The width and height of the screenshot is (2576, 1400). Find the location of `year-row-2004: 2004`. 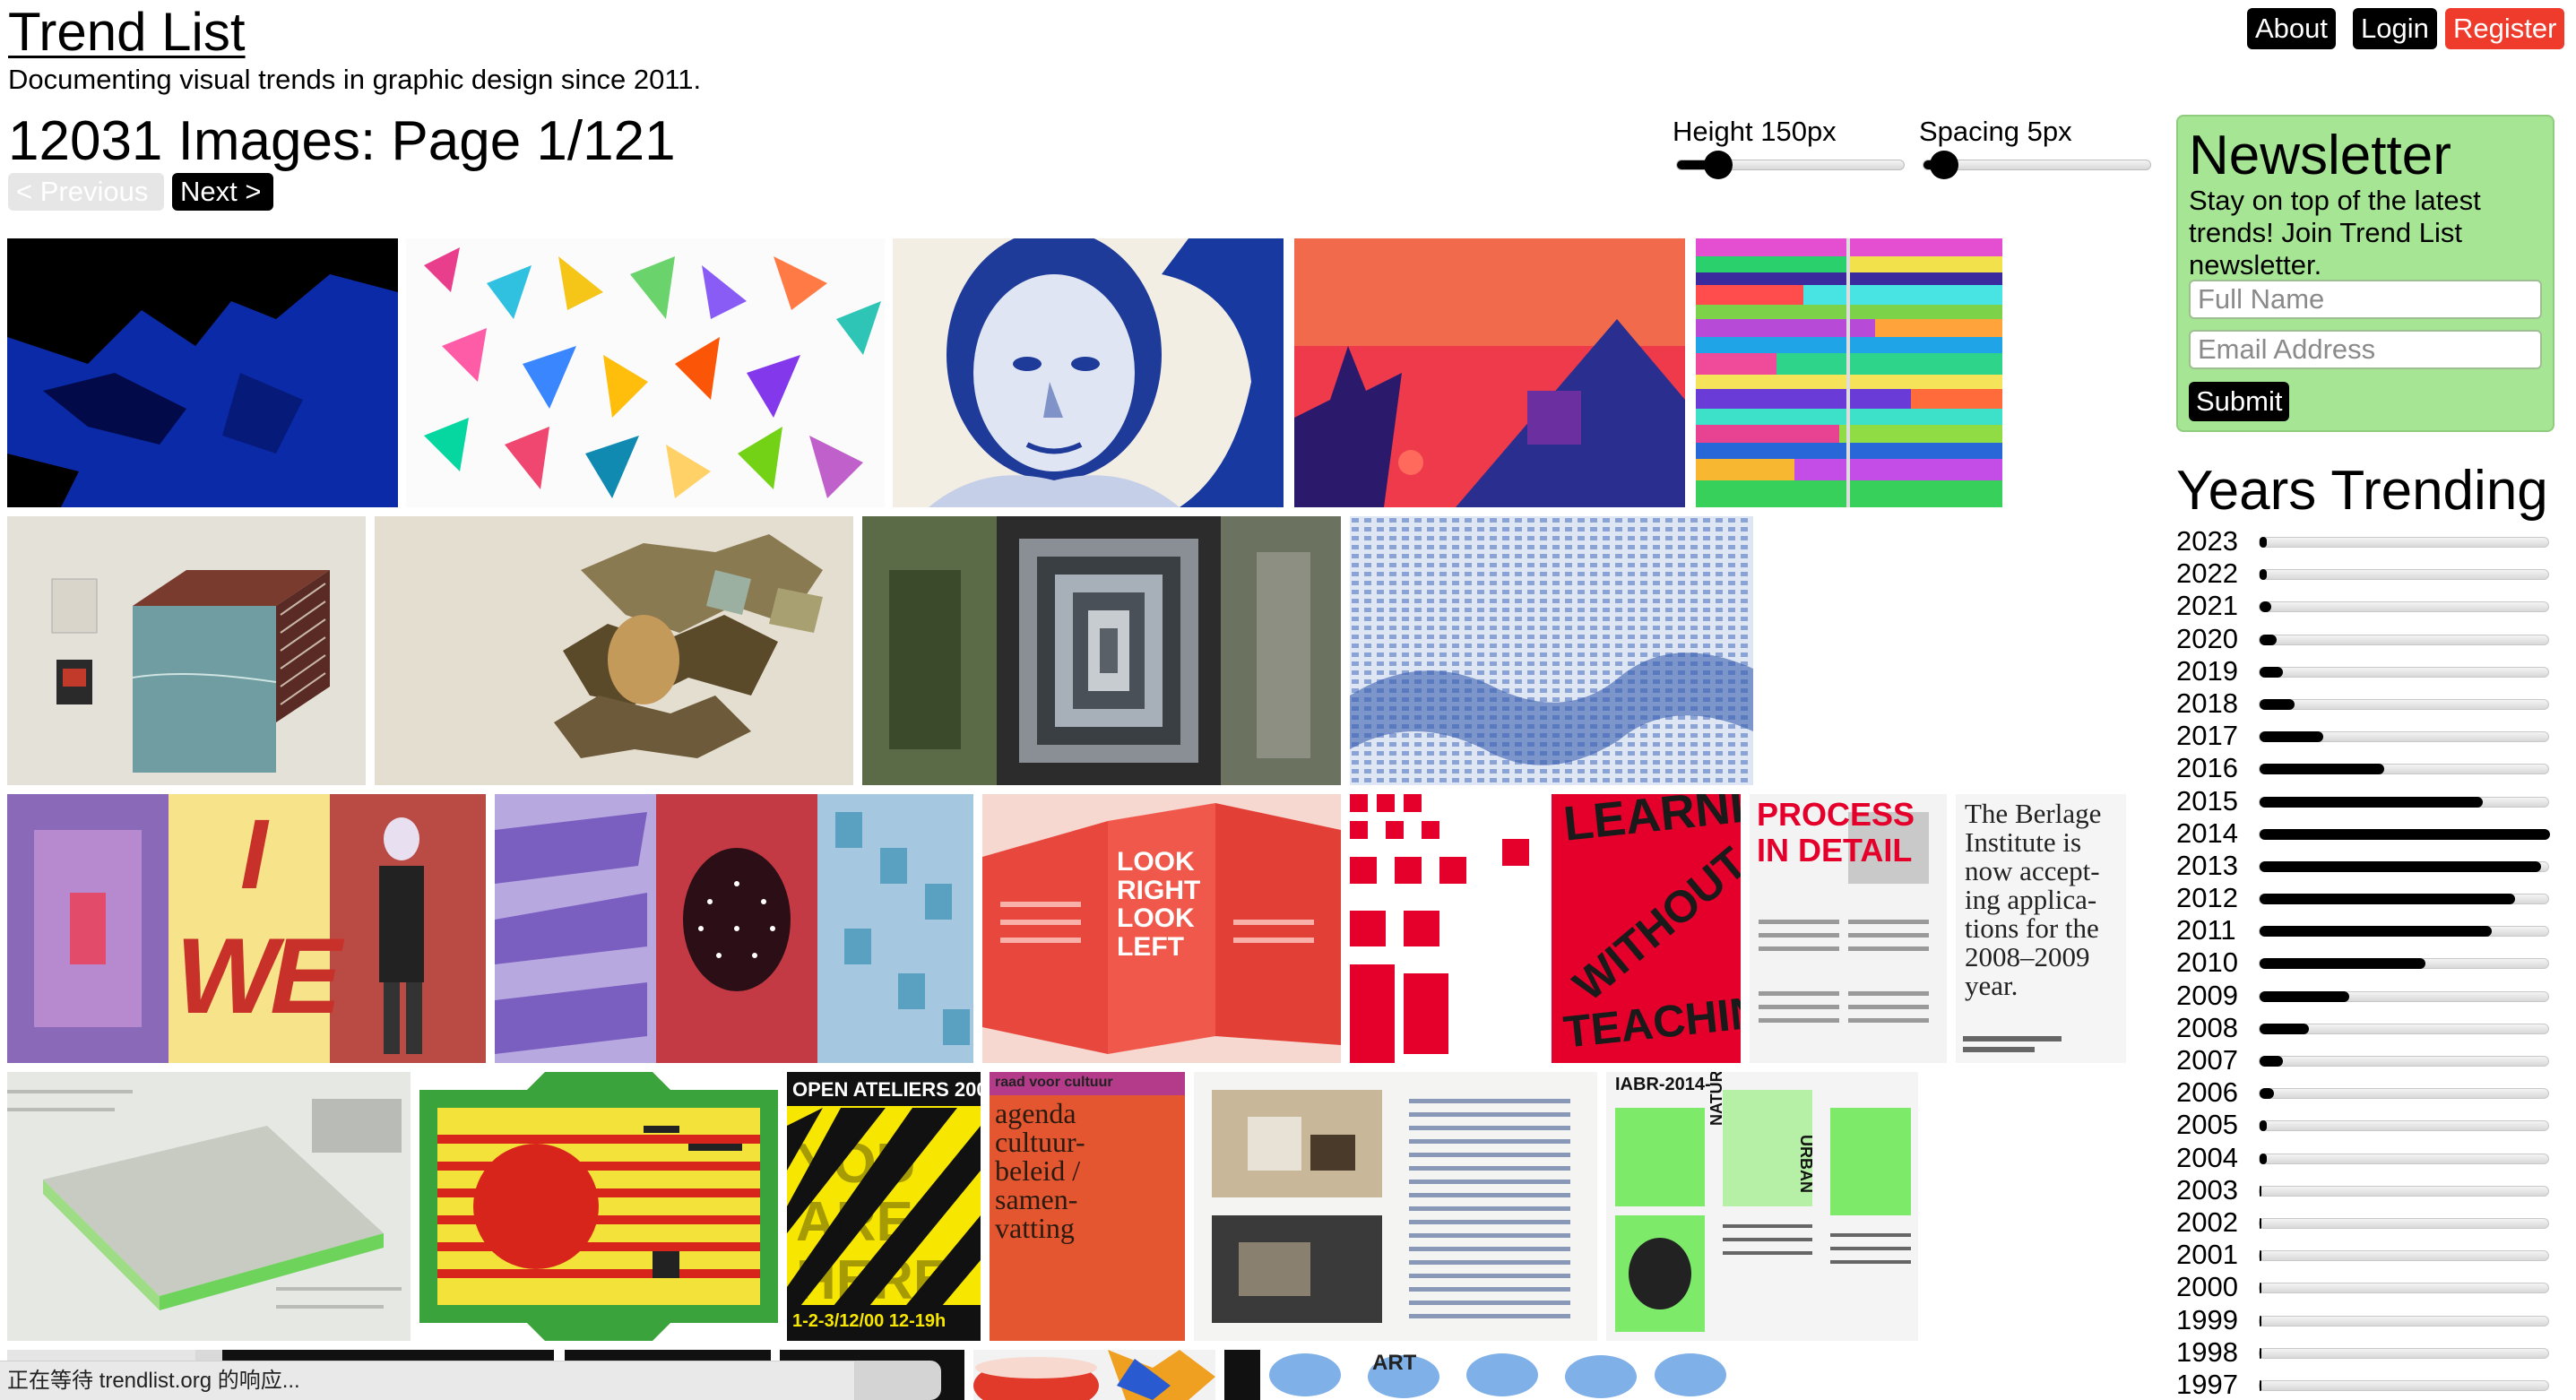

year-row-2004: 2004 is located at coordinates (2364, 1158).